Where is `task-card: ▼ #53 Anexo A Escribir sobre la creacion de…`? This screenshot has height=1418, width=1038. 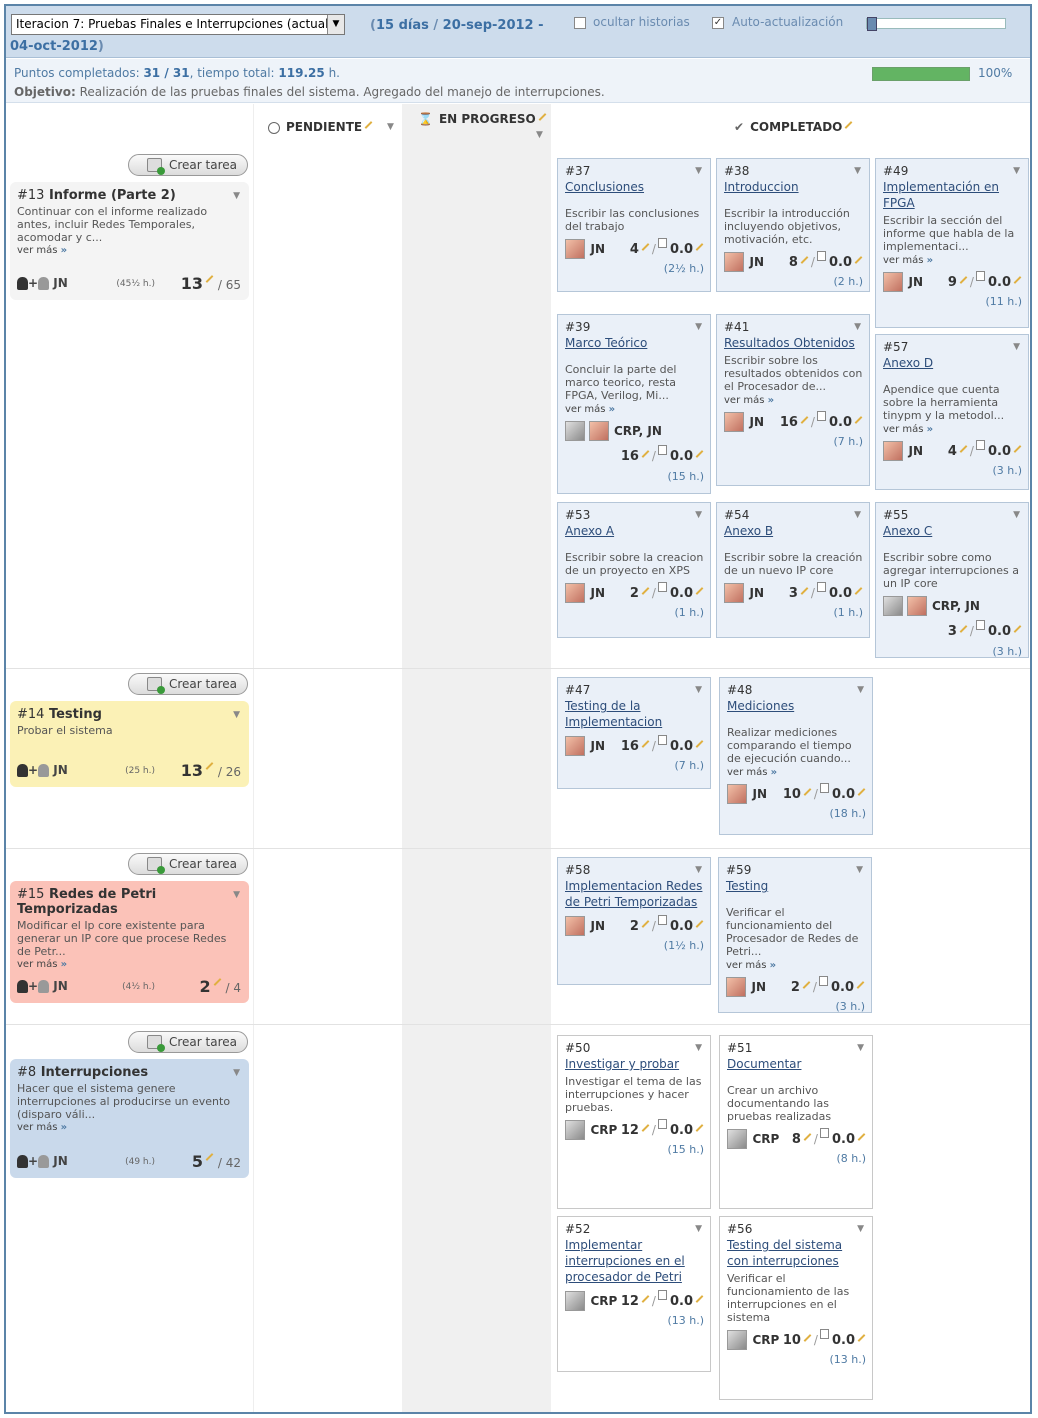
task-card: ▼ #53 Anexo A Escribir sobre la creacion de… is located at coordinates (634, 570).